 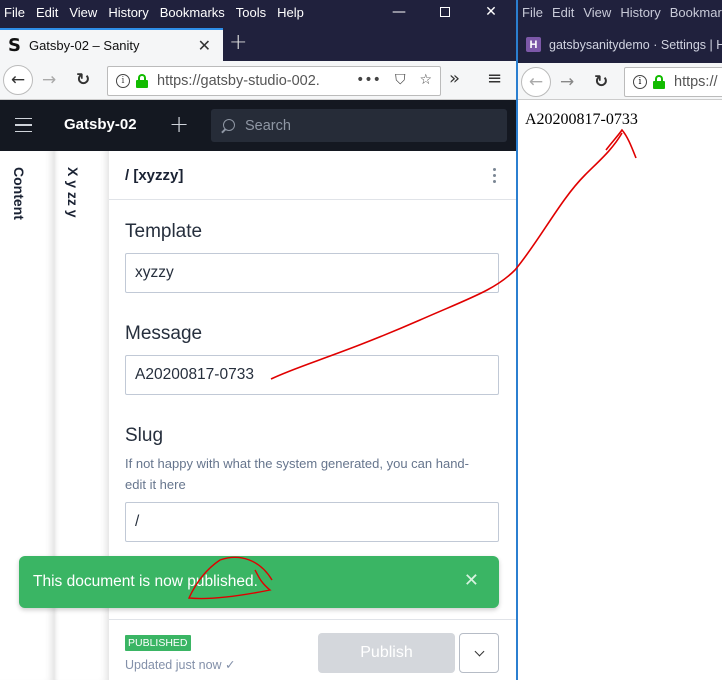 I want to click on menu-bar-right: File Edit View History Bookmark, so click(x=620, y=12).